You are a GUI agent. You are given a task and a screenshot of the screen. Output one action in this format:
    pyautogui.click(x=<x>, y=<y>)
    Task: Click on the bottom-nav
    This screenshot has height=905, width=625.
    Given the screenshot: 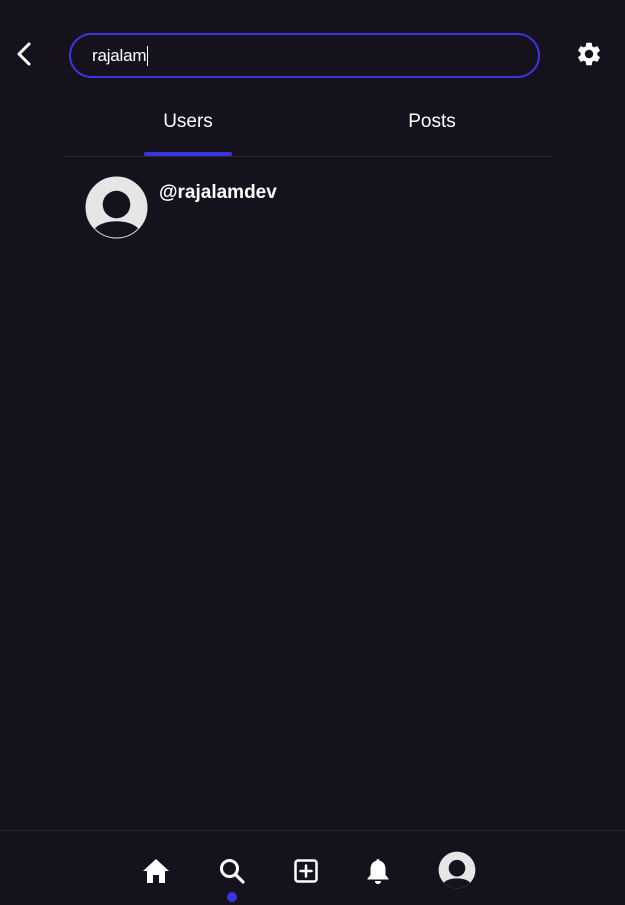 What is the action you would take?
    pyautogui.click(x=312, y=867)
    